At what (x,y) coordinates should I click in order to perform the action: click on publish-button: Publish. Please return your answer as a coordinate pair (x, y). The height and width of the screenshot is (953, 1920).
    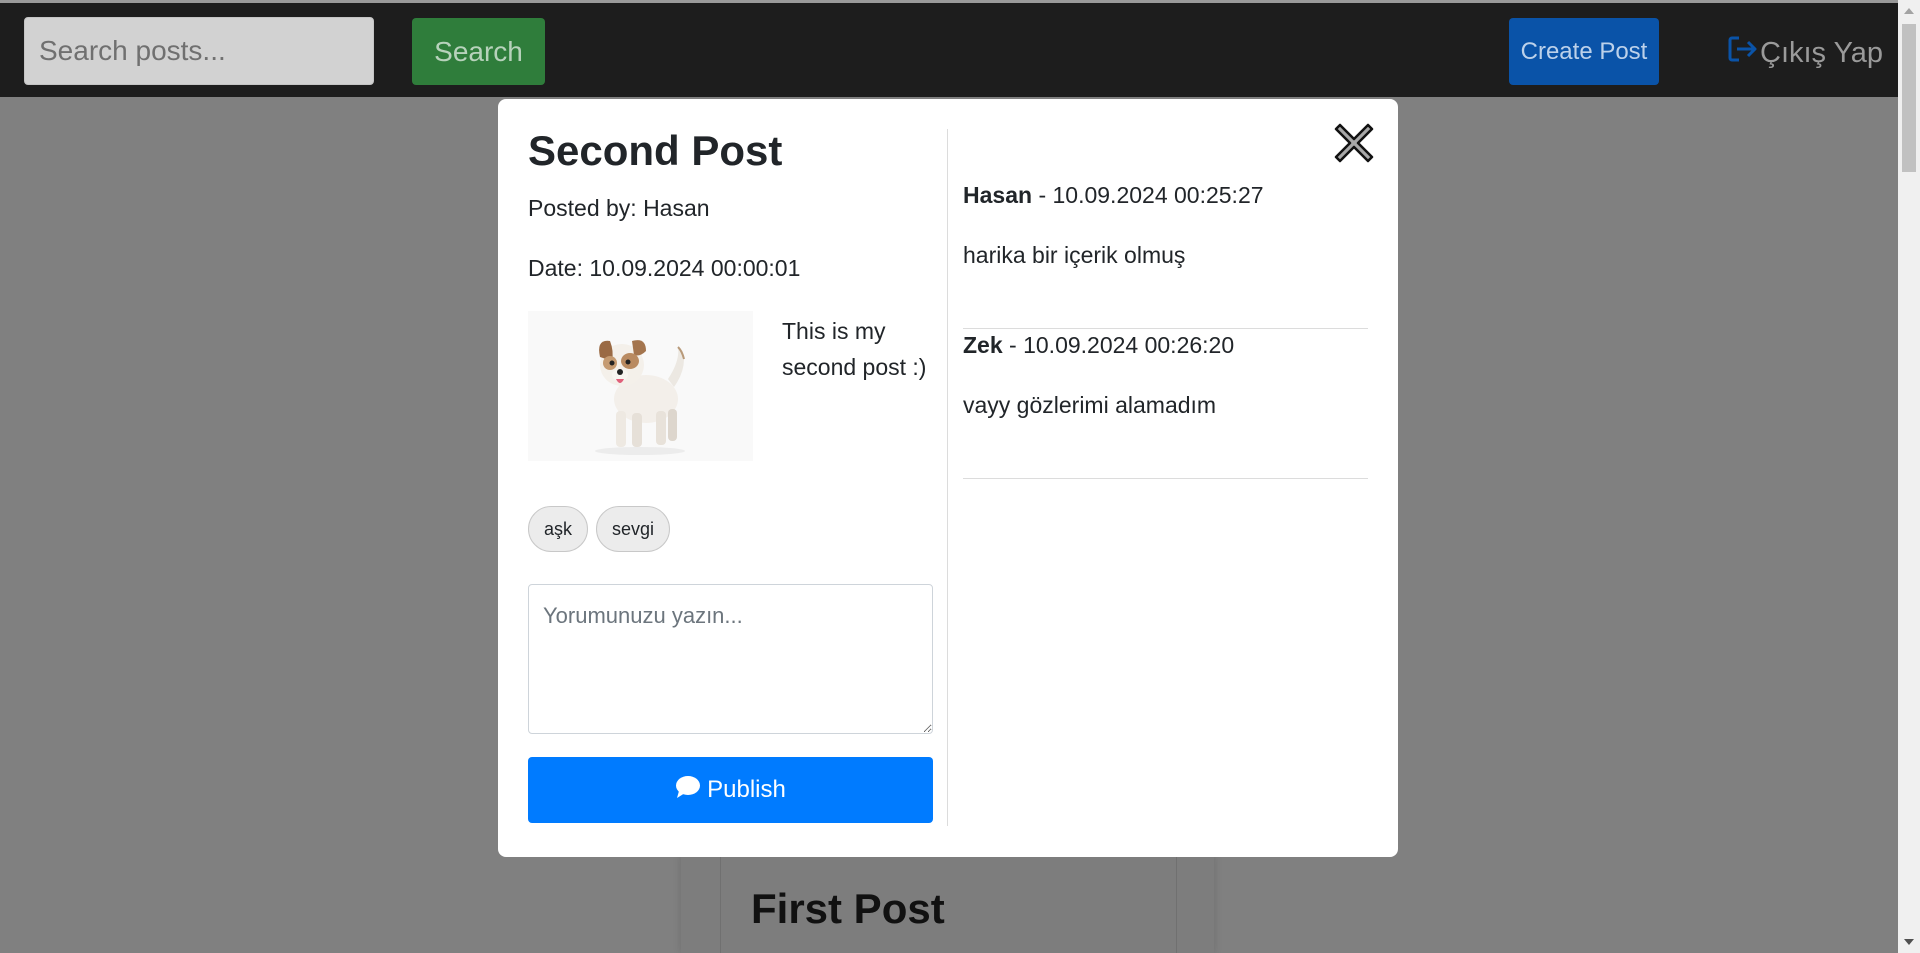
    Looking at the image, I should click on (730, 790).